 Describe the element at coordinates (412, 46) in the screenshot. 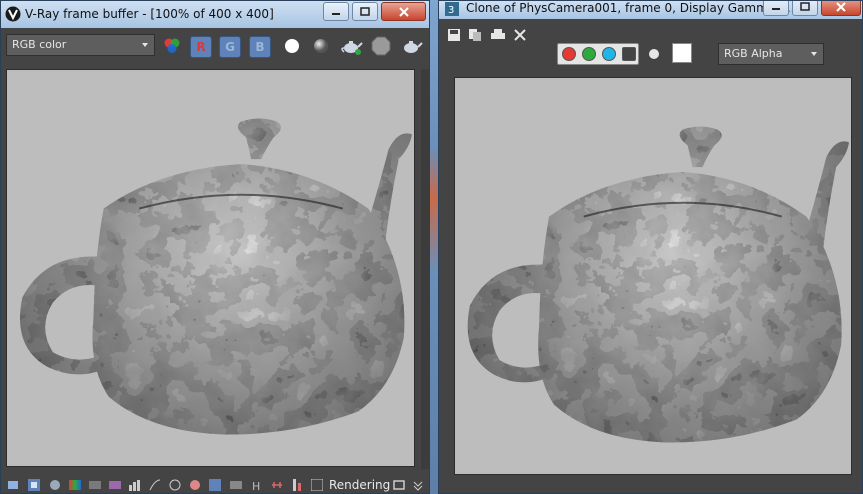

I see `teapot-region-icon` at that location.